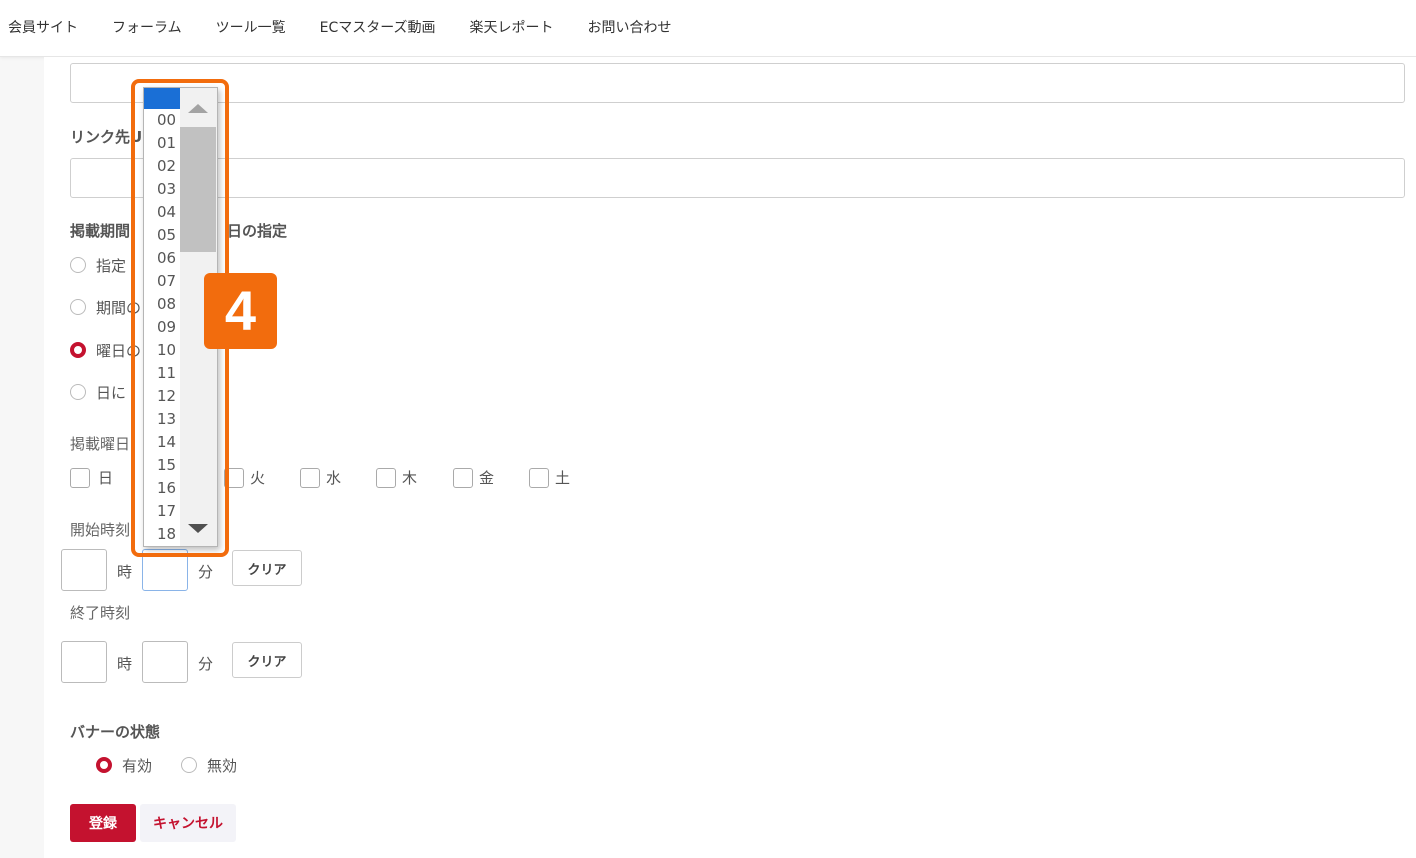 This screenshot has width=1416, height=858. Describe the element at coordinates (162, 327) in the screenshot. I see `dropdown-option: 09` at that location.